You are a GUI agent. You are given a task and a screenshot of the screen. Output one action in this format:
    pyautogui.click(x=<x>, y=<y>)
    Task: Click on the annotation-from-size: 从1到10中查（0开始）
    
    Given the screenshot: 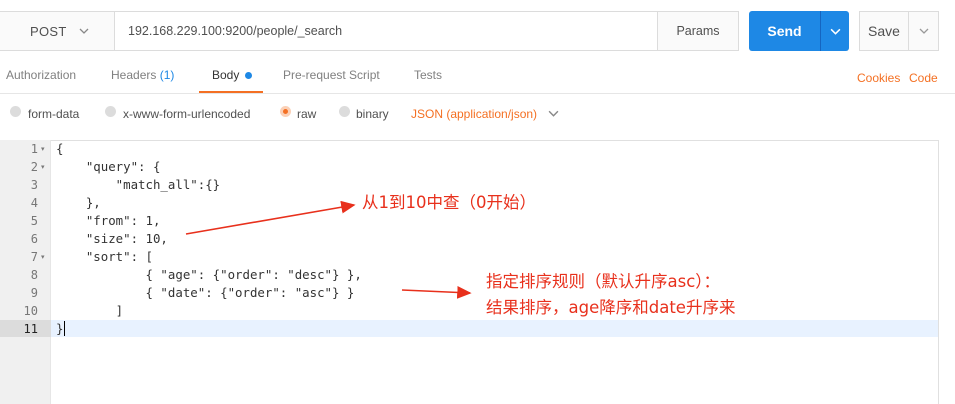 What is the action you would take?
    pyautogui.click(x=449, y=202)
    